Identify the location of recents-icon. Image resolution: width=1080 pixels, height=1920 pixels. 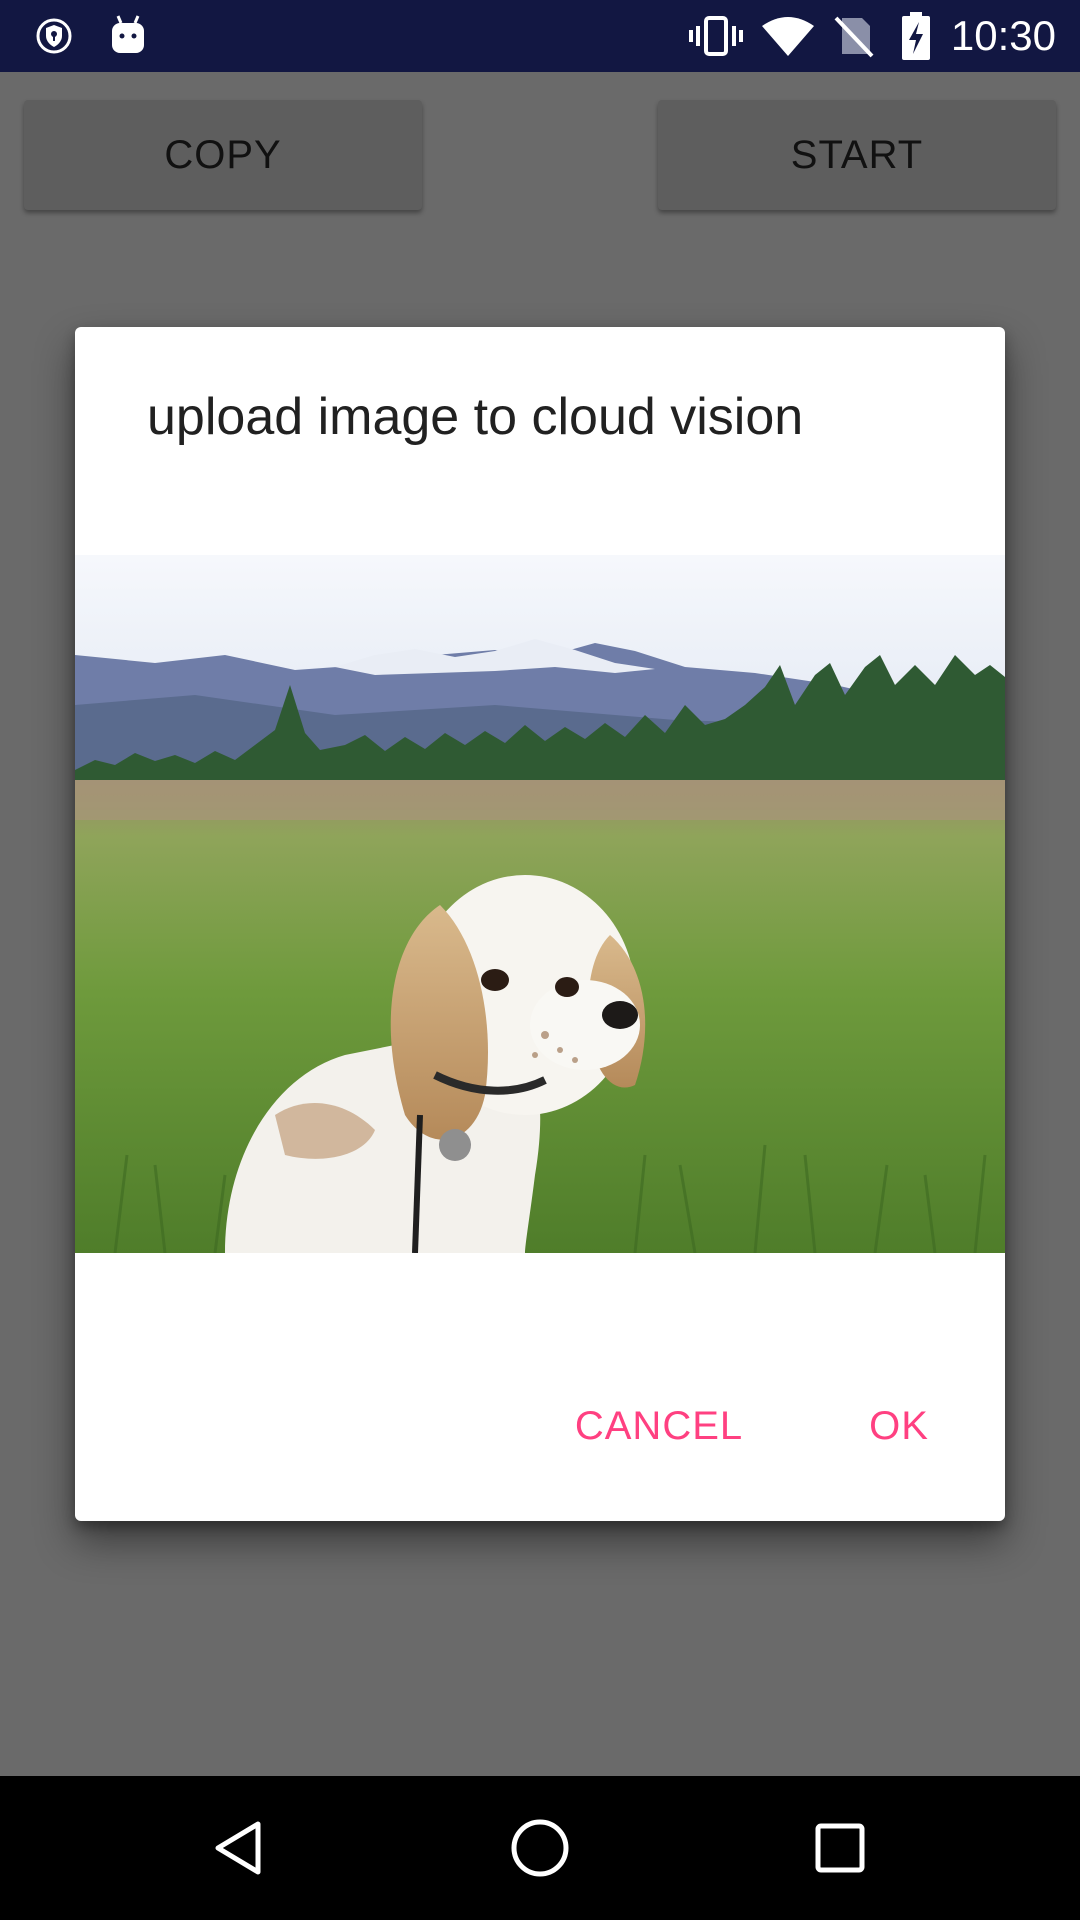
(840, 1848).